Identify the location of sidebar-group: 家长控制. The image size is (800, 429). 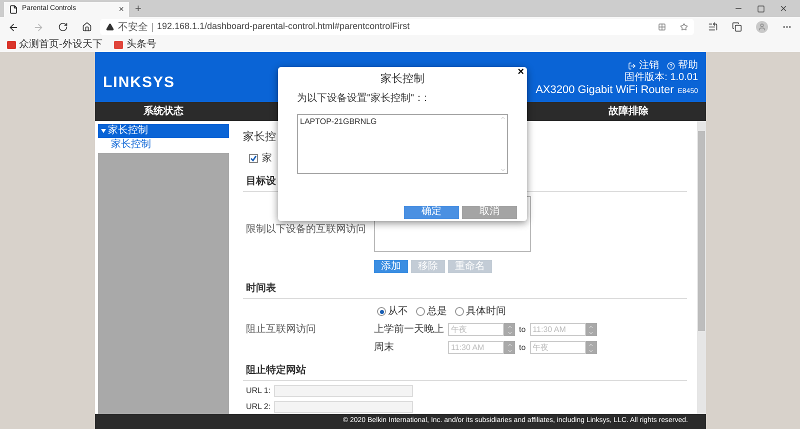
(163, 131).